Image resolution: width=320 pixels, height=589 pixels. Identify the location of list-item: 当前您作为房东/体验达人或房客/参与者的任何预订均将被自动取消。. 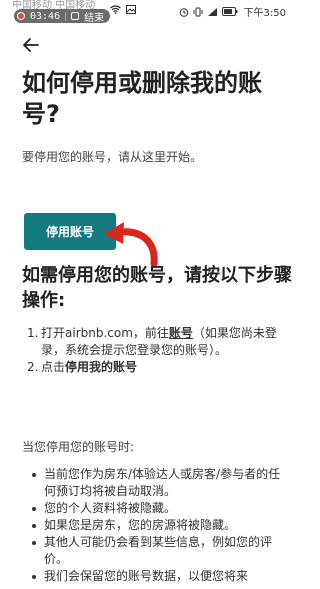
(161, 483).